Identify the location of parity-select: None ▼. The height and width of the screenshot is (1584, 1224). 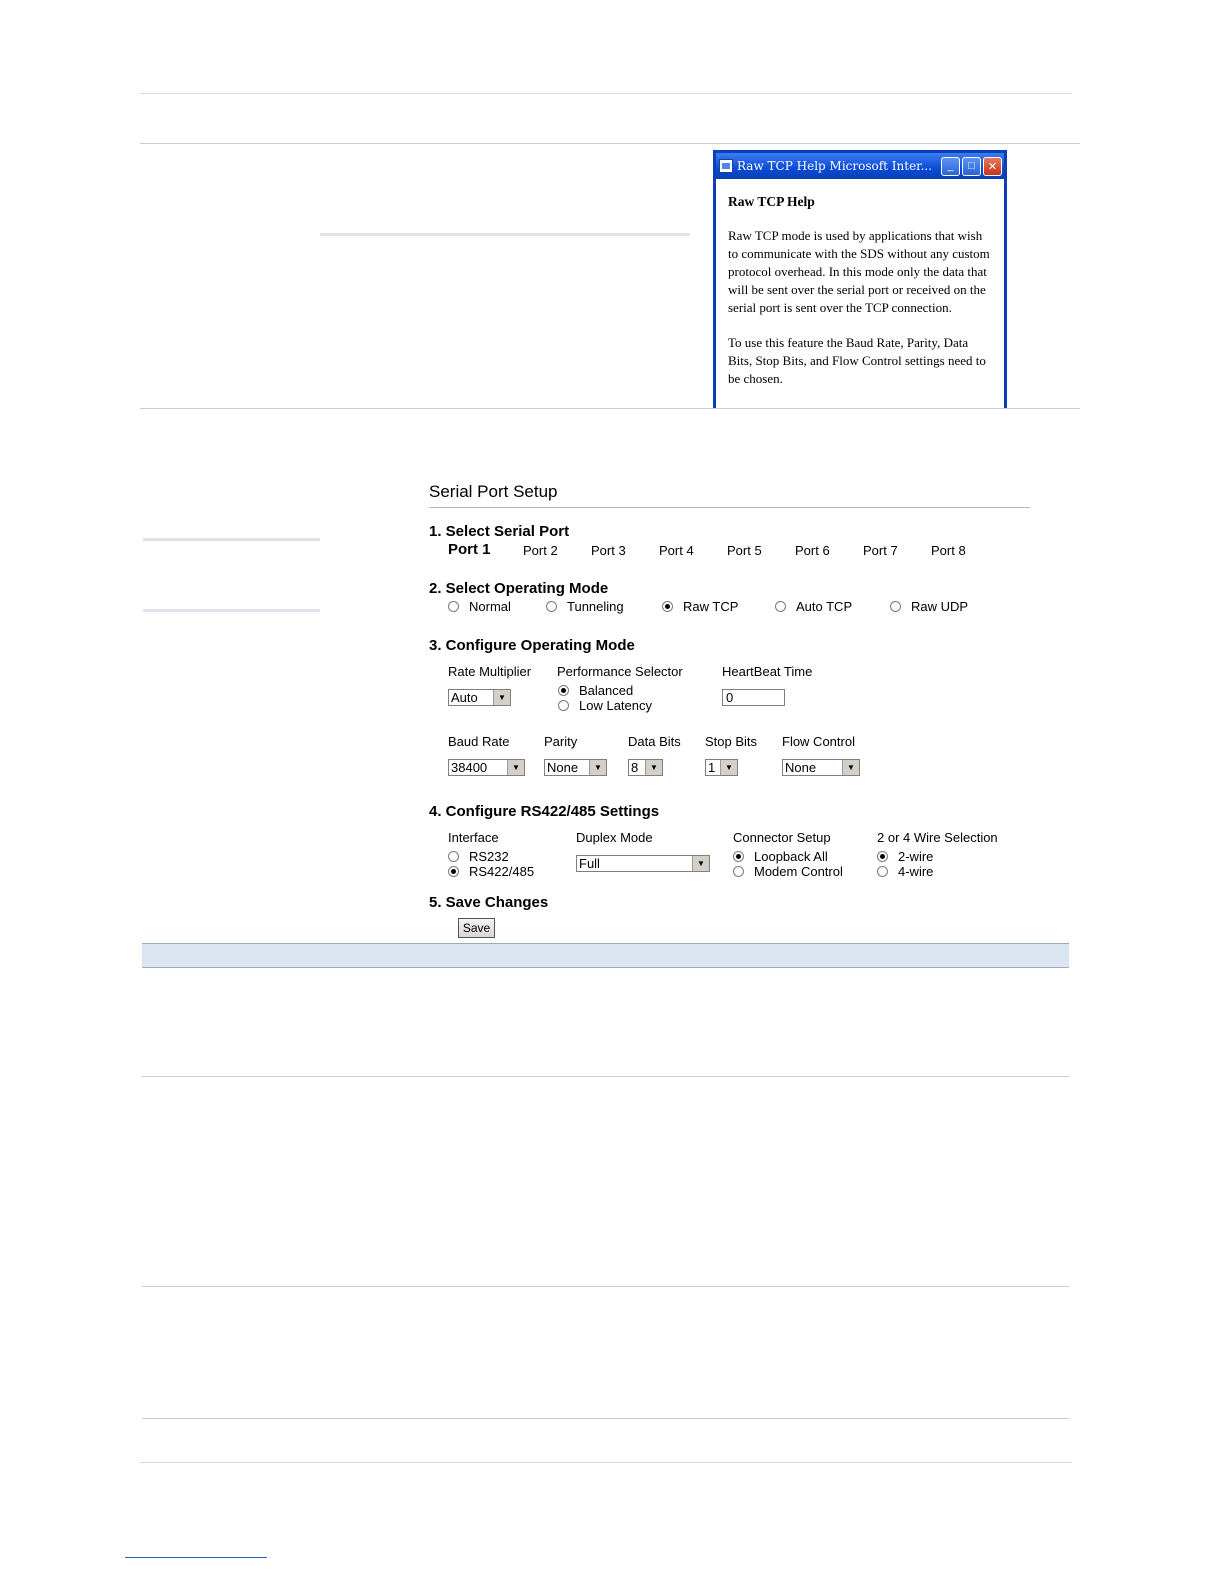
(575, 767).